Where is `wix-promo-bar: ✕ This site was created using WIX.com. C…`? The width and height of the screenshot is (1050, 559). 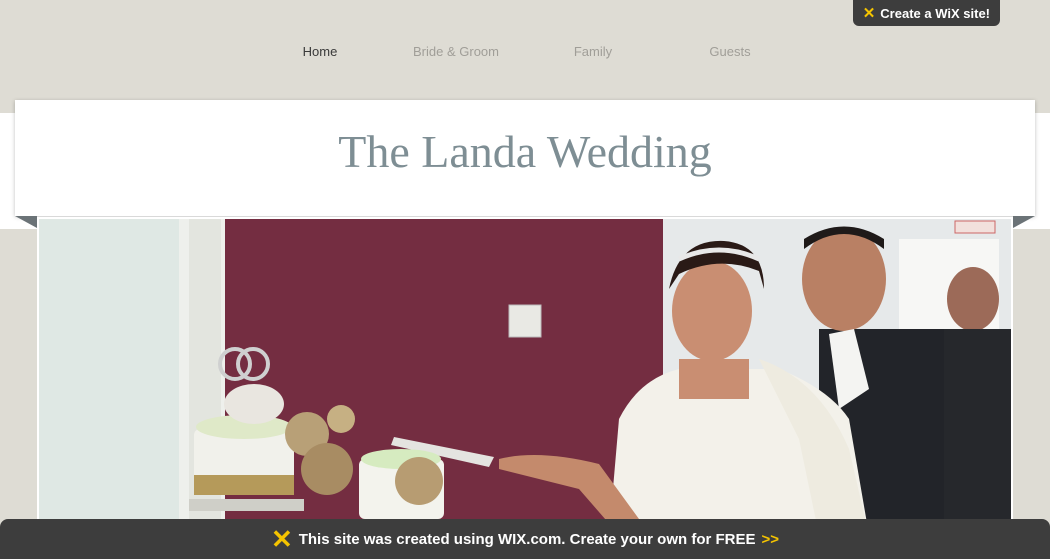 wix-promo-bar: ✕ This site was created using WIX.com. C… is located at coordinates (525, 539).